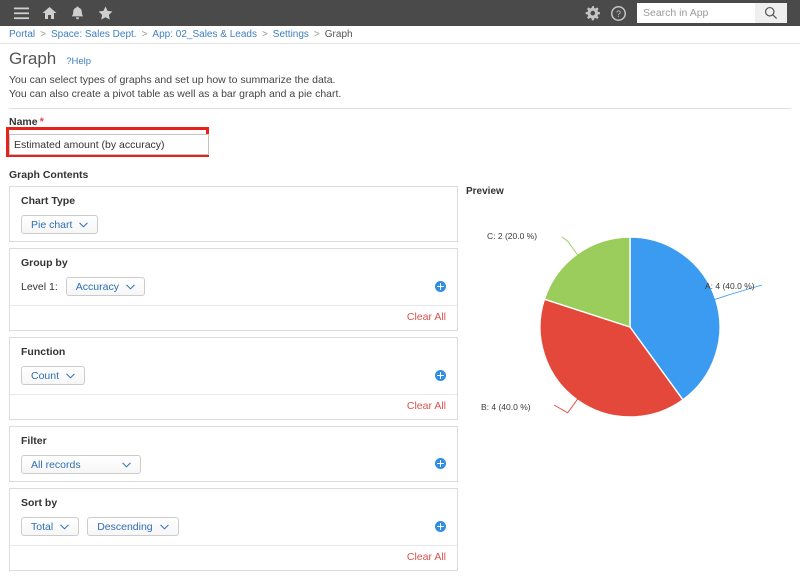 This screenshot has width=800, height=577. What do you see at coordinates (233, 224) in the screenshot?
I see `chart-type-controls: Pie chart` at bounding box center [233, 224].